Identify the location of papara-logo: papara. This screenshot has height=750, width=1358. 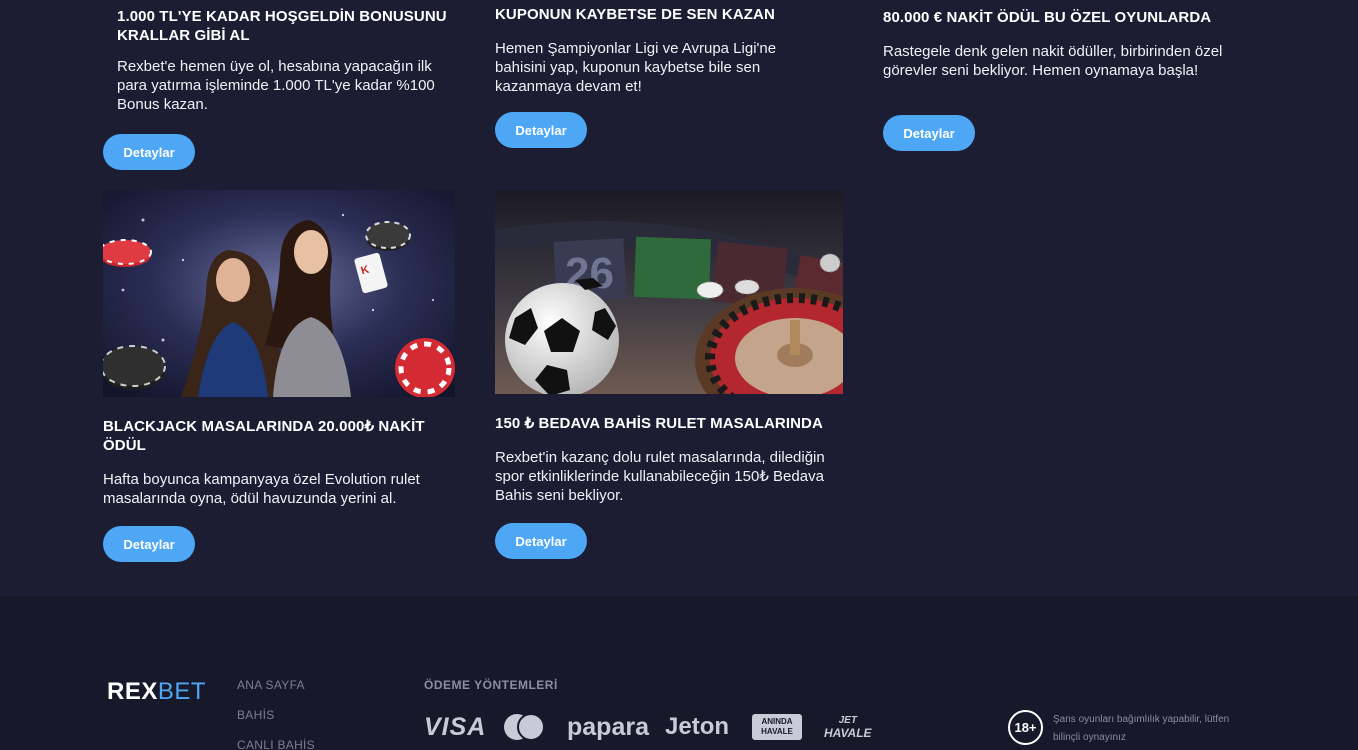
(608, 727).